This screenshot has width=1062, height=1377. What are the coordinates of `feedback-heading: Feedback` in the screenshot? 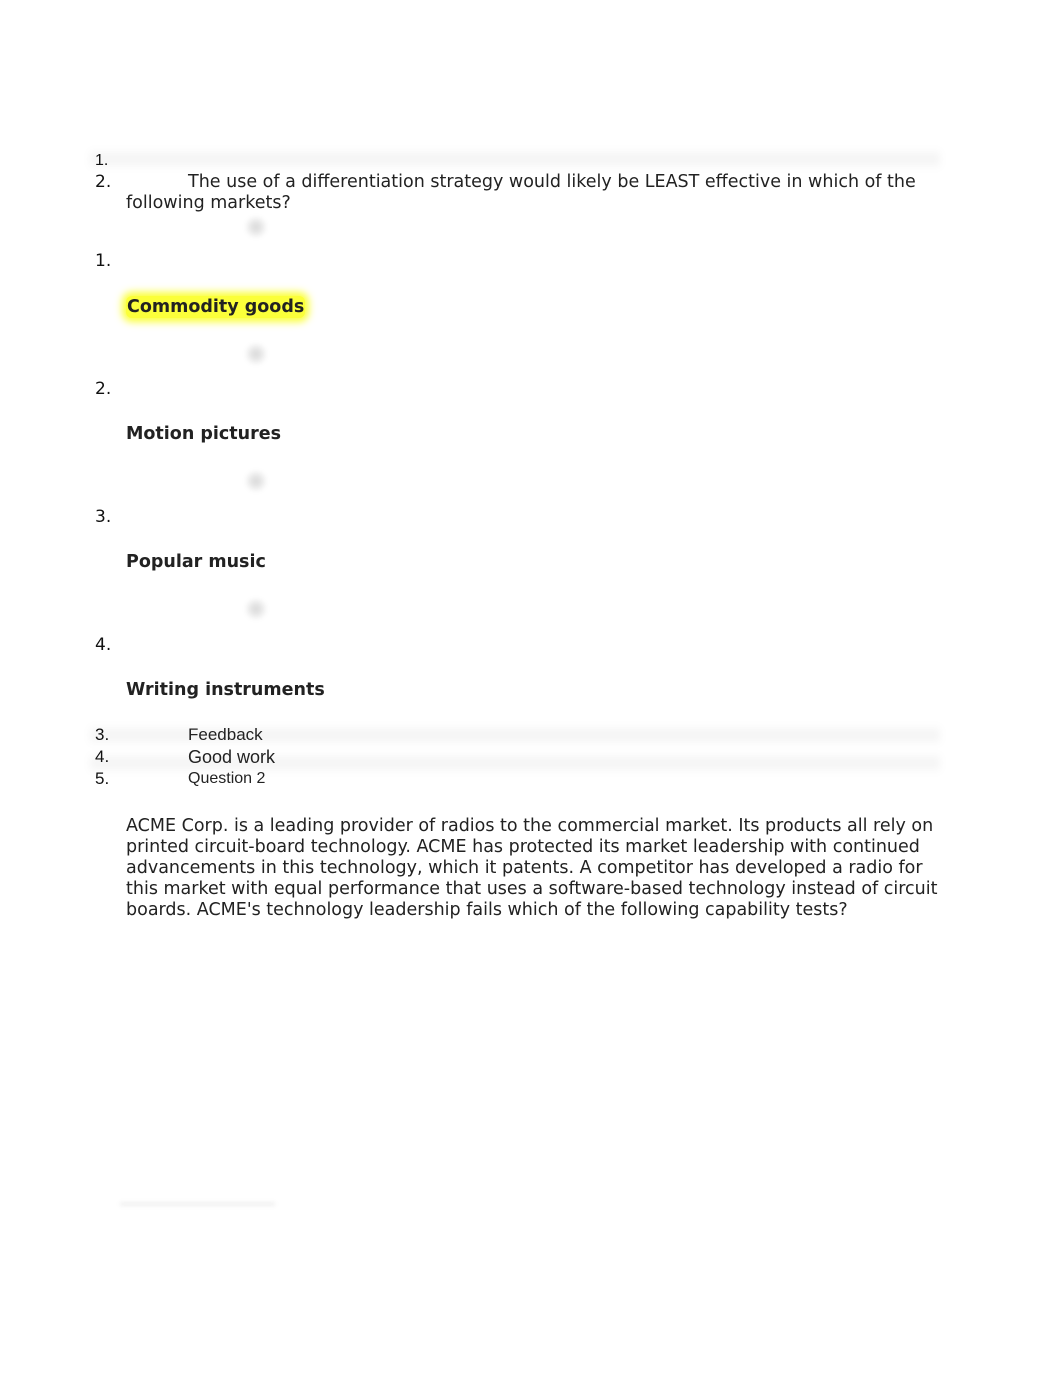 It's located at (225, 734).